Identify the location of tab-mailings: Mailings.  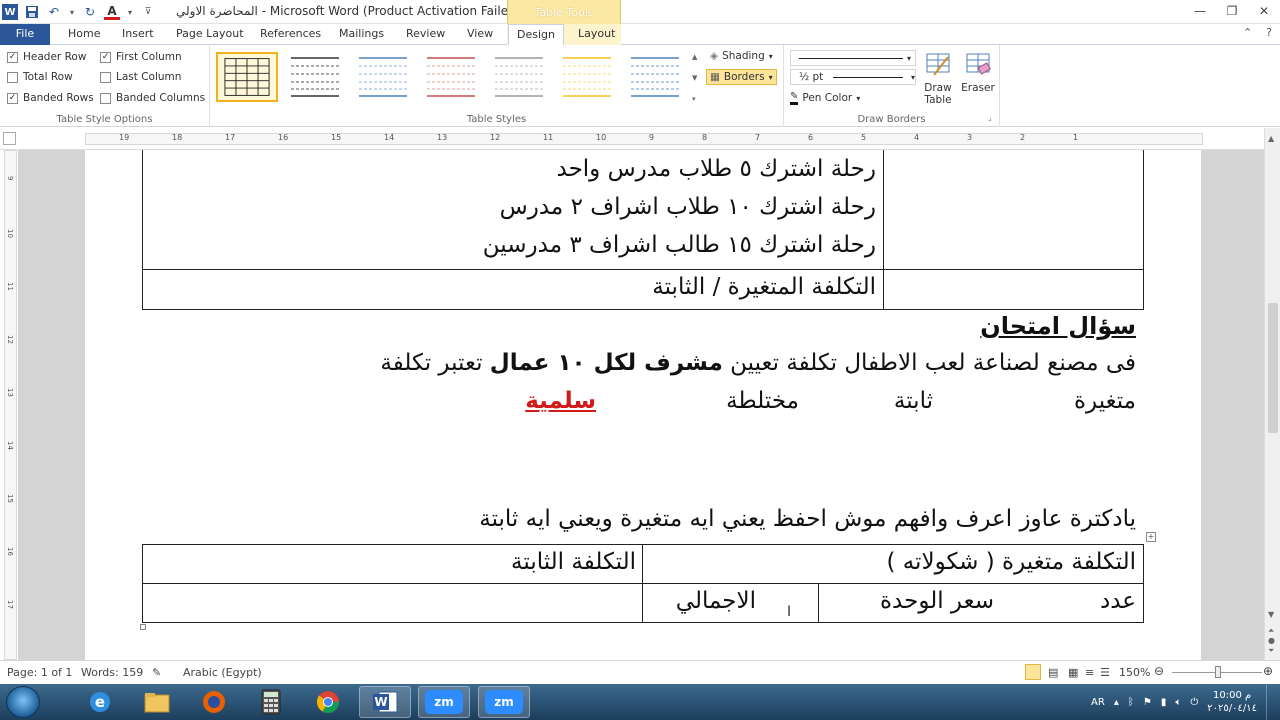
(361, 34).